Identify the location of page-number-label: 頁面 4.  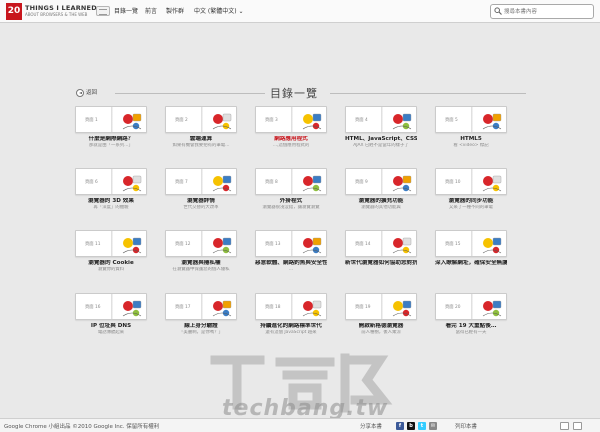
(361, 120).